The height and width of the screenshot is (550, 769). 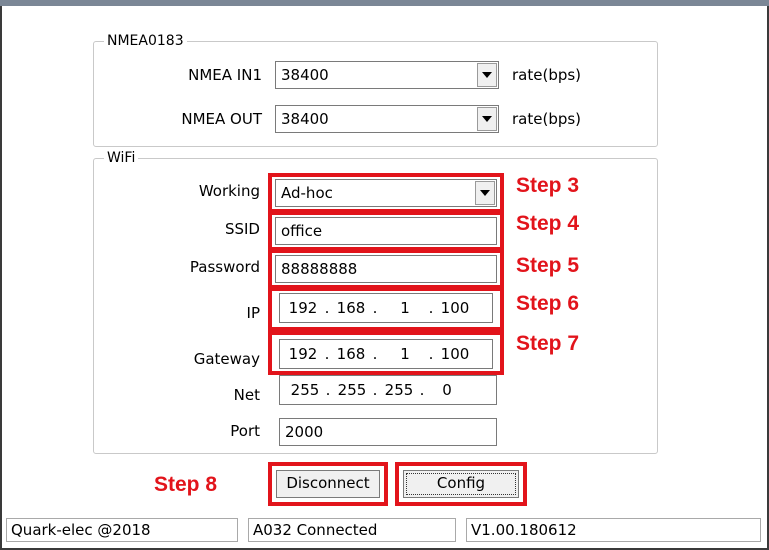 I want to click on net-octet-2: 255, so click(x=352, y=390).